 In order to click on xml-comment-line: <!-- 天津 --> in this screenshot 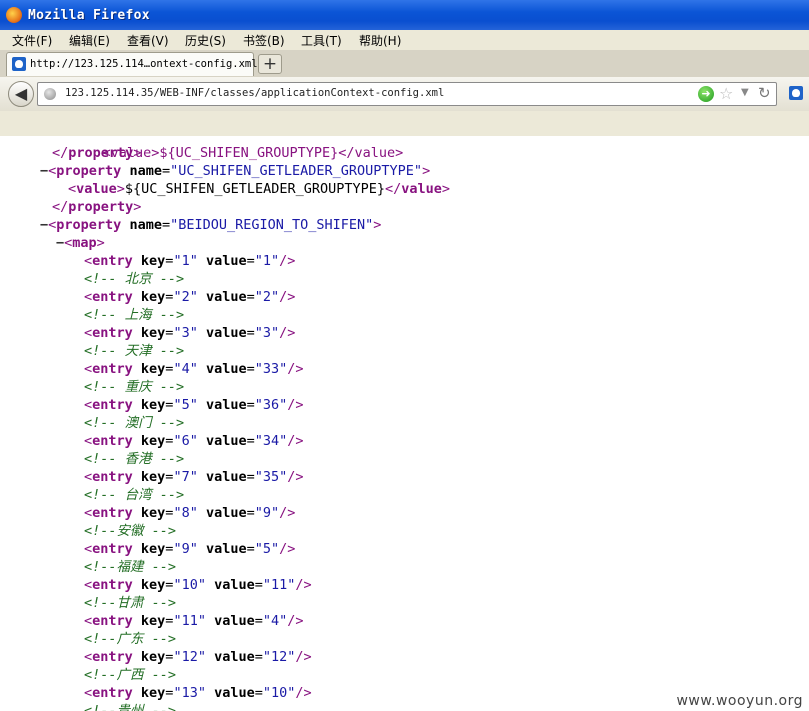, I will do `click(134, 351)`.